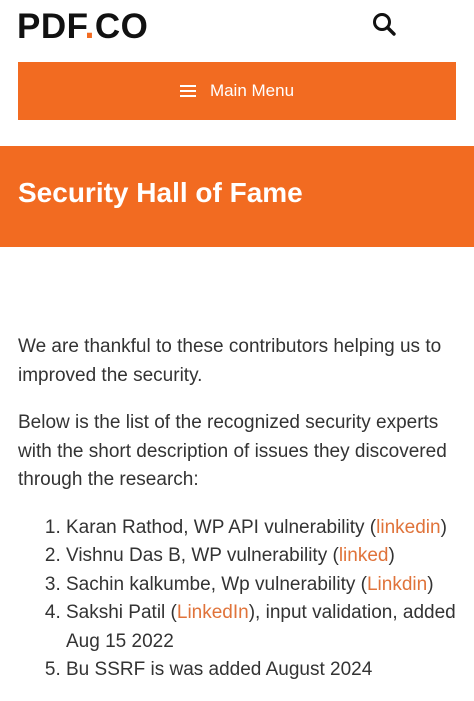 This screenshot has width=474, height=701. I want to click on contributor-text: Sachin kalkumbe, Wp vulnerability (, so click(216, 584).